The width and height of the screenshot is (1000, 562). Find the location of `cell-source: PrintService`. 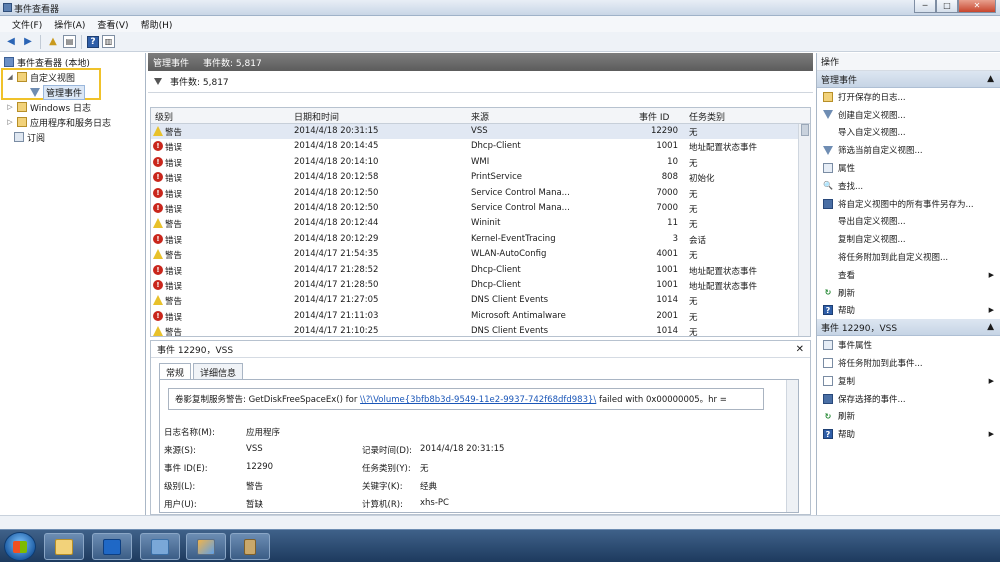

cell-source: PrintService is located at coordinates (496, 177).